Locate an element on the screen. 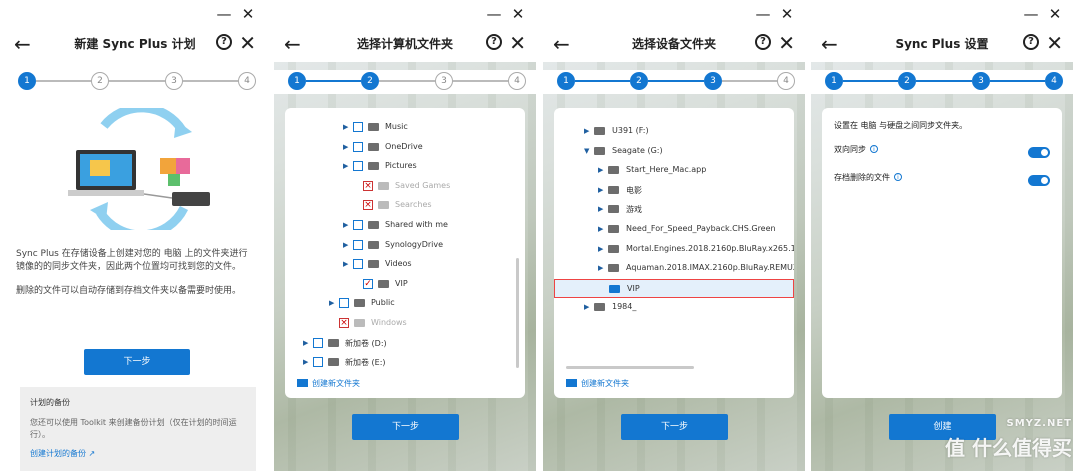 The height and width of the screenshot is (471, 1080). step-1: 1 is located at coordinates (834, 81).